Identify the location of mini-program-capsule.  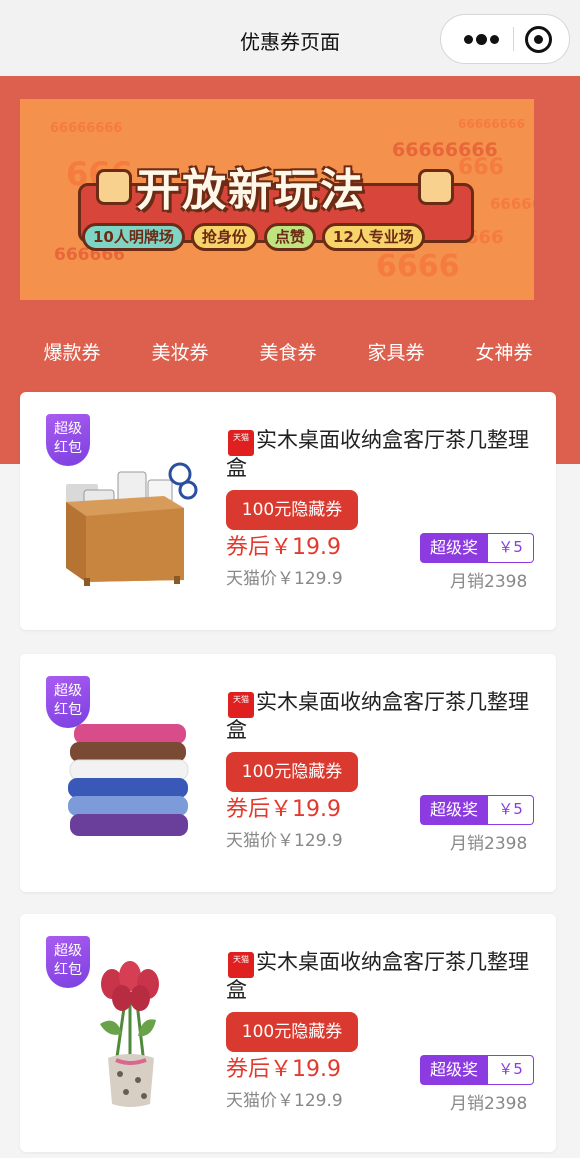
(505, 39).